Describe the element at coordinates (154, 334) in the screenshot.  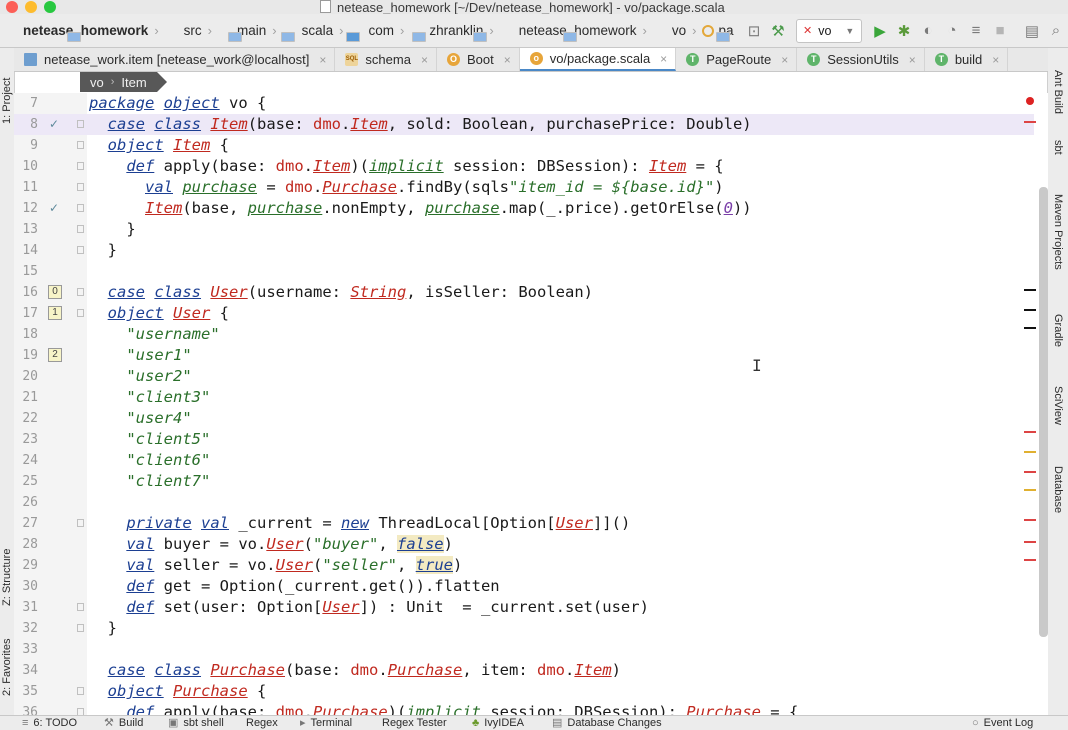
I see `code-text: "username"` at that location.